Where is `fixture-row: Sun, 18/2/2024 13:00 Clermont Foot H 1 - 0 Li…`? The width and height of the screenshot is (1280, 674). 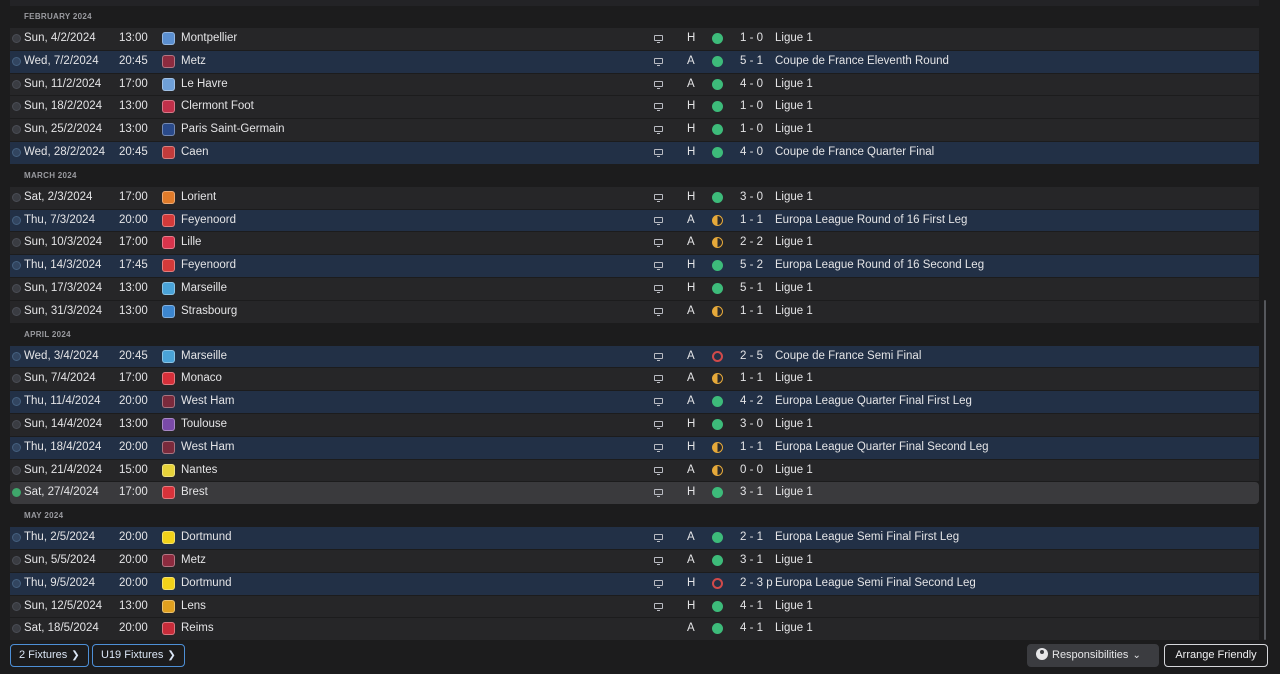 fixture-row: Sun, 18/2/2024 13:00 Clermont Foot H 1 - 0 Li… is located at coordinates (634, 107).